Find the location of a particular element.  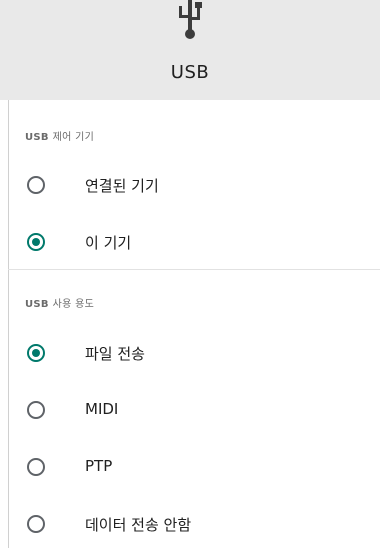

section-label-usb-use: USB 사용 용도 is located at coordinates (59, 302).